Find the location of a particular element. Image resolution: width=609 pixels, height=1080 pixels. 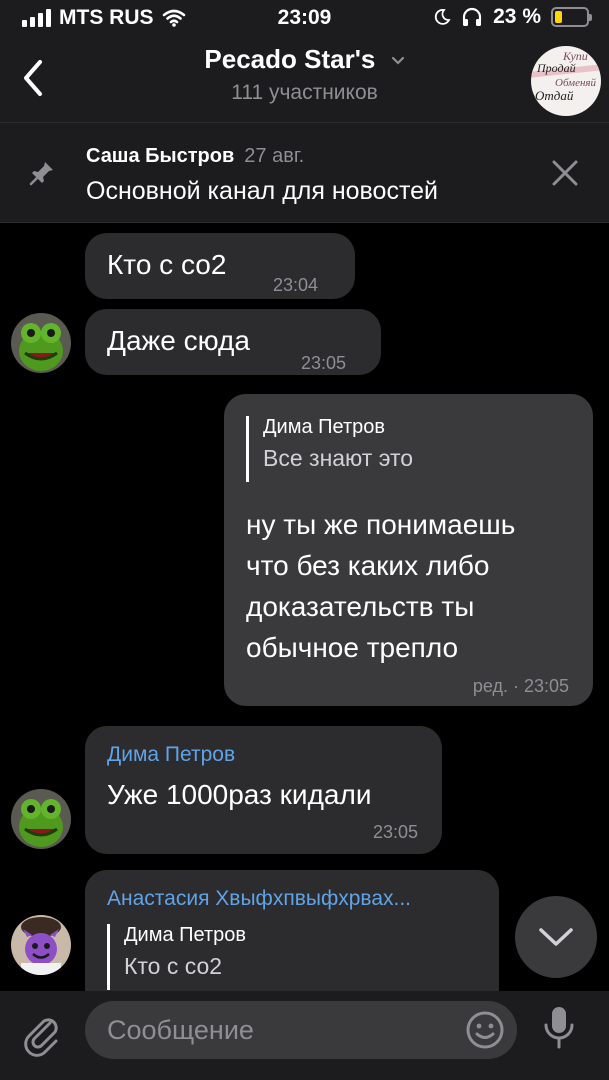

battery-icon is located at coordinates (571, 17).